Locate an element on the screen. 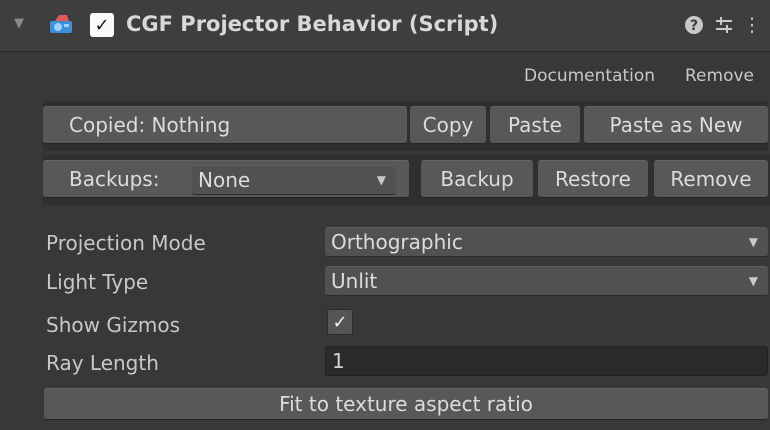 The height and width of the screenshot is (430, 770). show-gizmos-label: Show Gizmos is located at coordinates (113, 325).